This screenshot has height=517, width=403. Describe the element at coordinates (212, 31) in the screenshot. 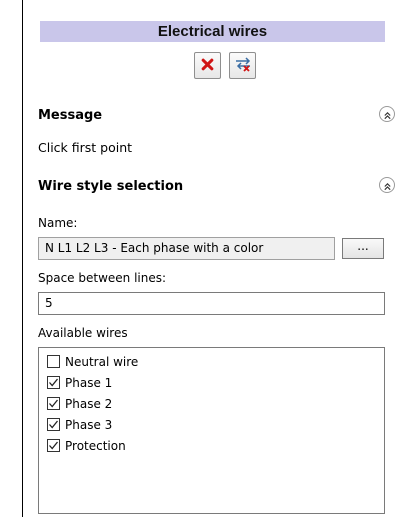

I see `panel-title: Electrical wires` at that location.